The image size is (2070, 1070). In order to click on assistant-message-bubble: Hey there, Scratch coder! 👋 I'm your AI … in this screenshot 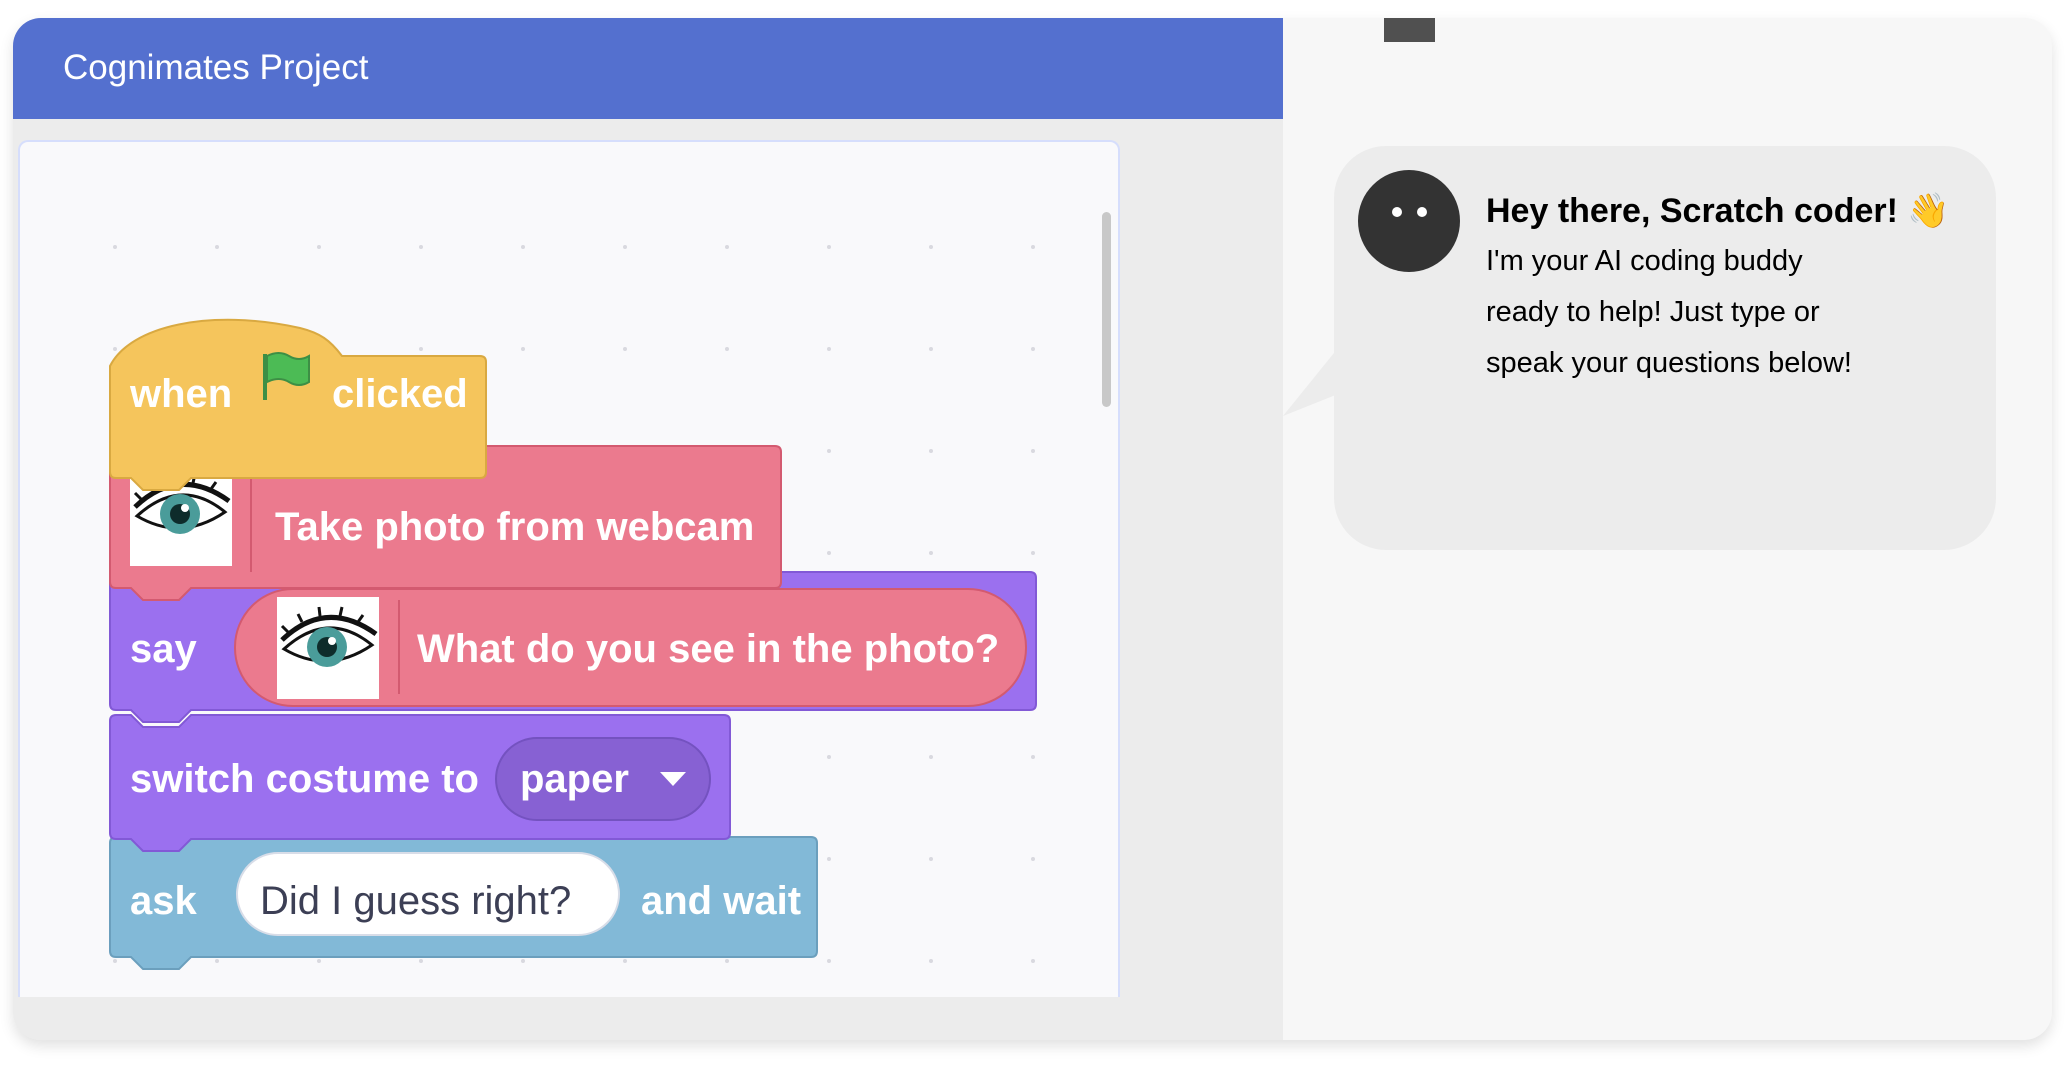, I will do `click(1665, 348)`.